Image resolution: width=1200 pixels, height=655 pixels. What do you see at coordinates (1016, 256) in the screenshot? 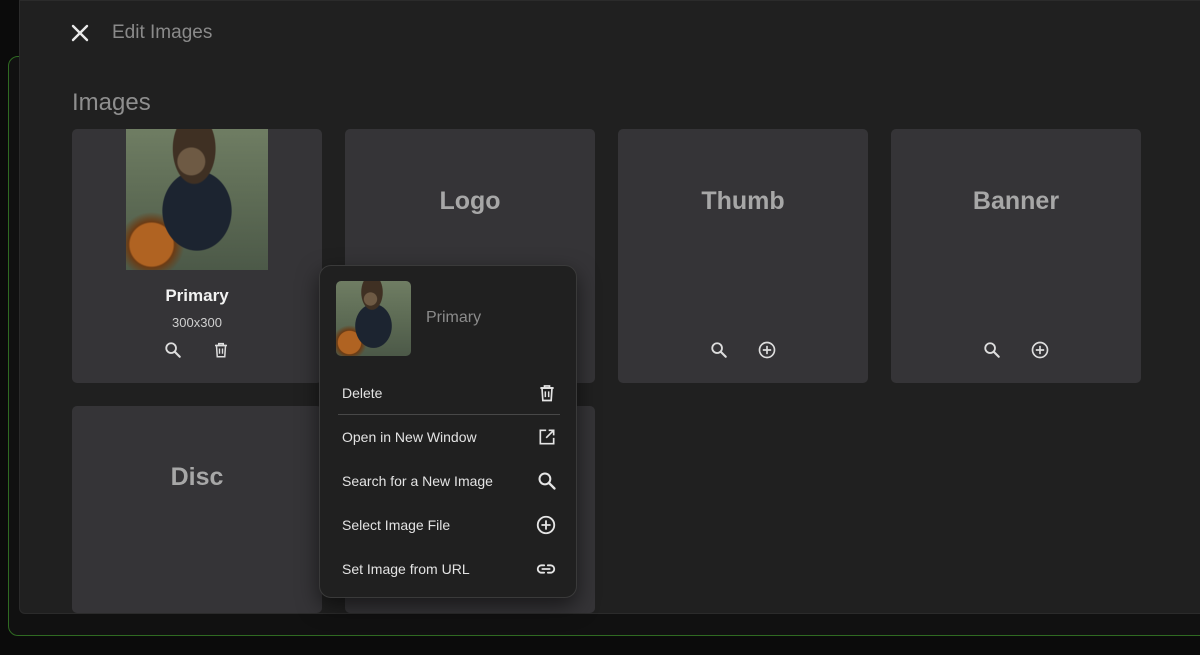
I see `image-card-banner: Banner` at bounding box center [1016, 256].